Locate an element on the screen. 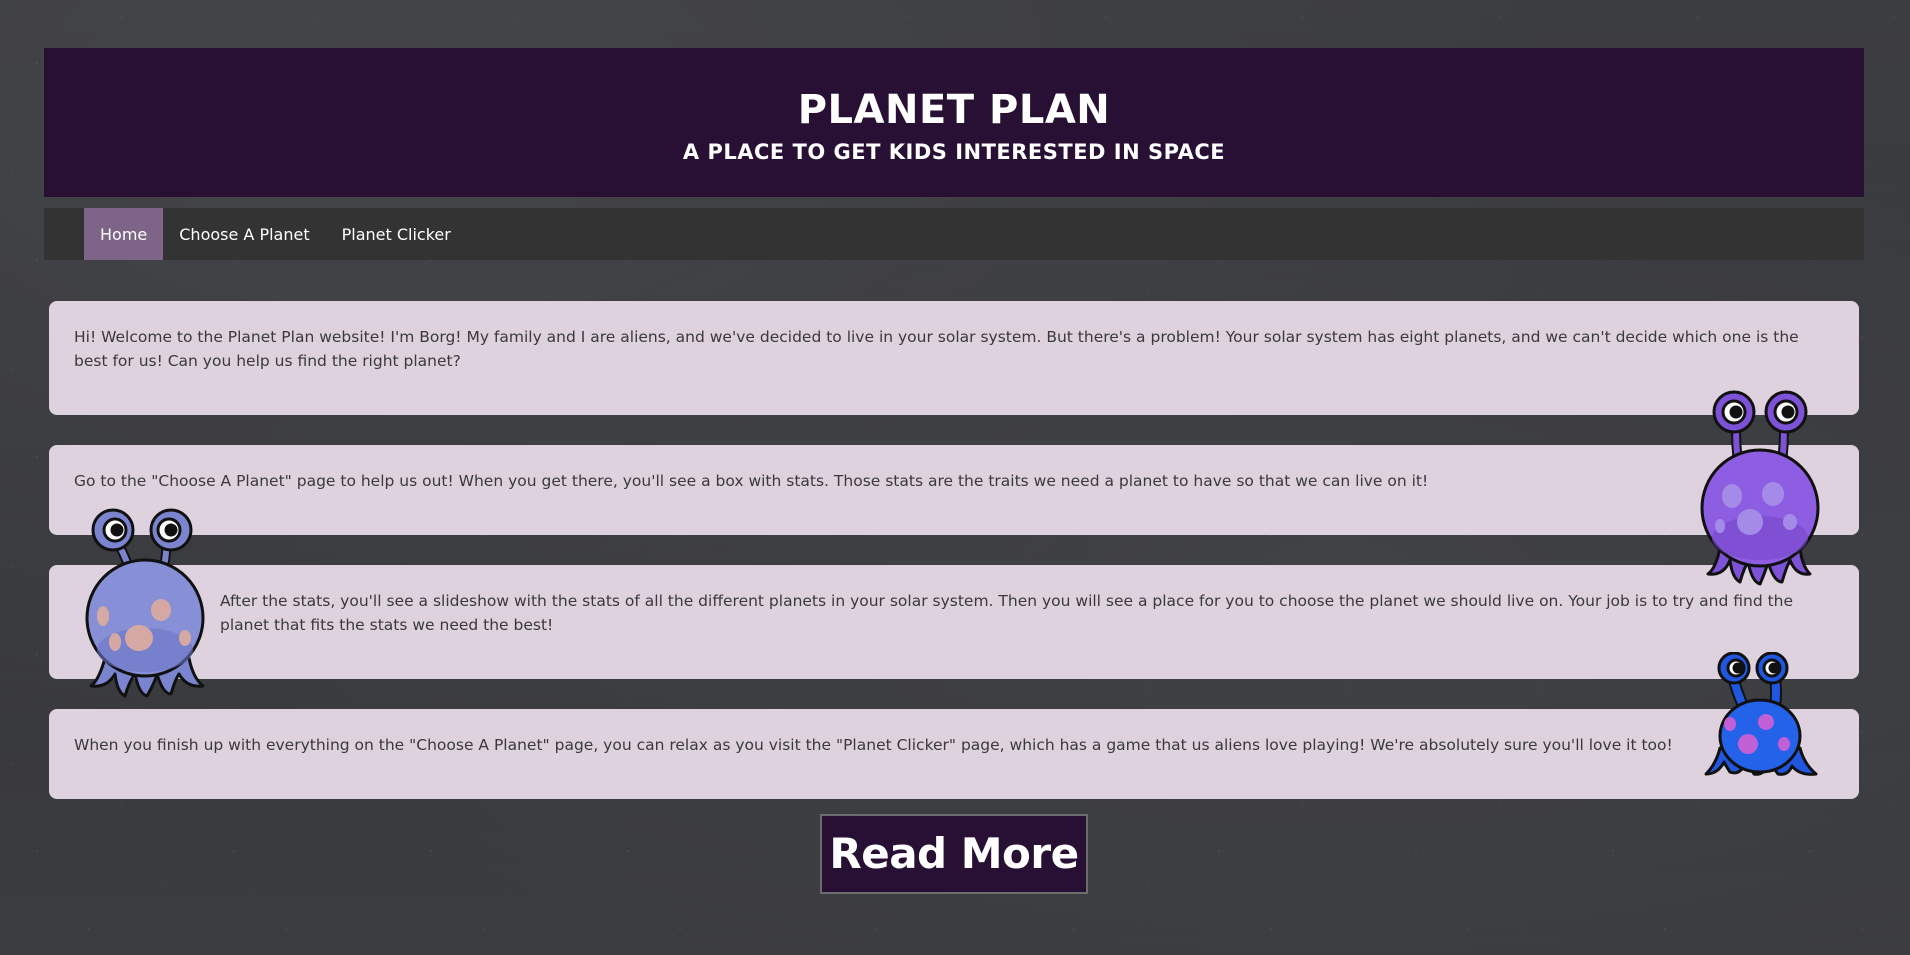  main-nav: Home Choose A Planet Planet Clicker is located at coordinates (954, 234).